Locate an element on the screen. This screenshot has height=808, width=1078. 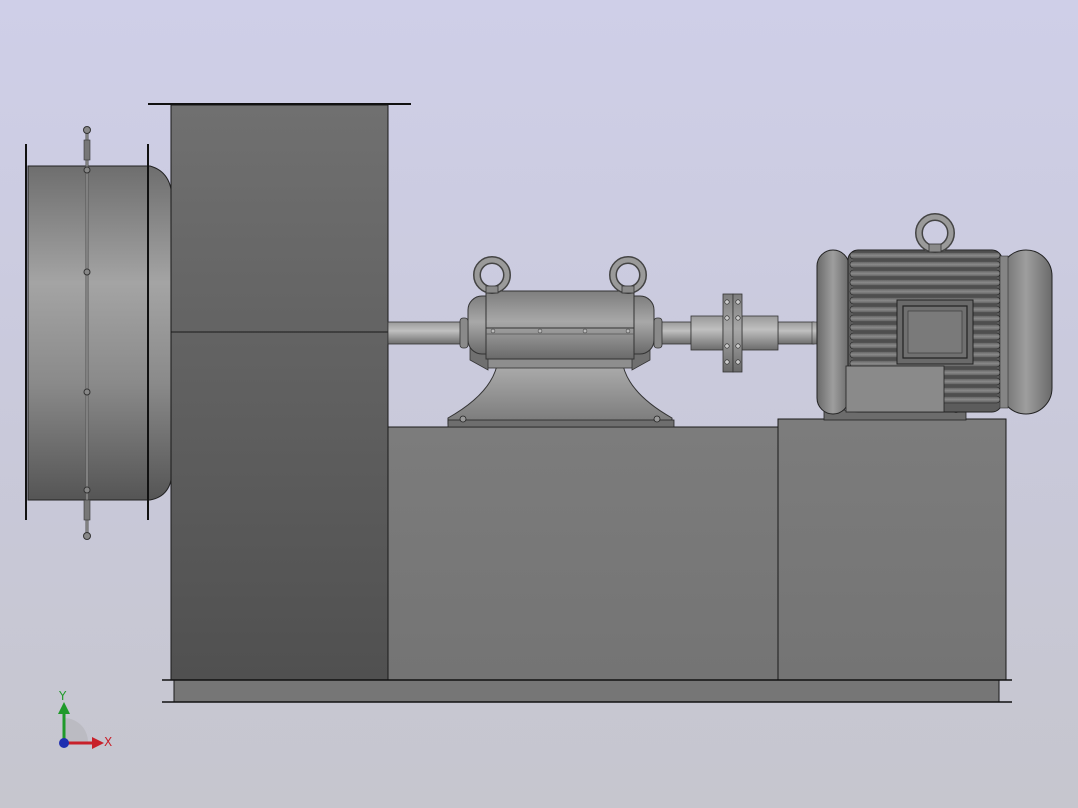
bearing-housing is located at coordinates (561, 308).